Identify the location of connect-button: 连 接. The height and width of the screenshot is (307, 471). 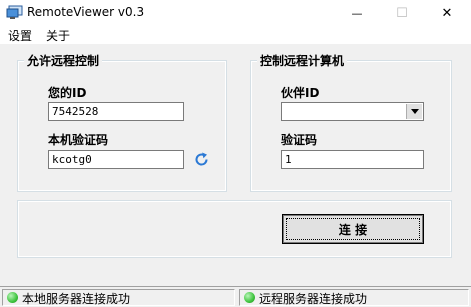
(353, 229).